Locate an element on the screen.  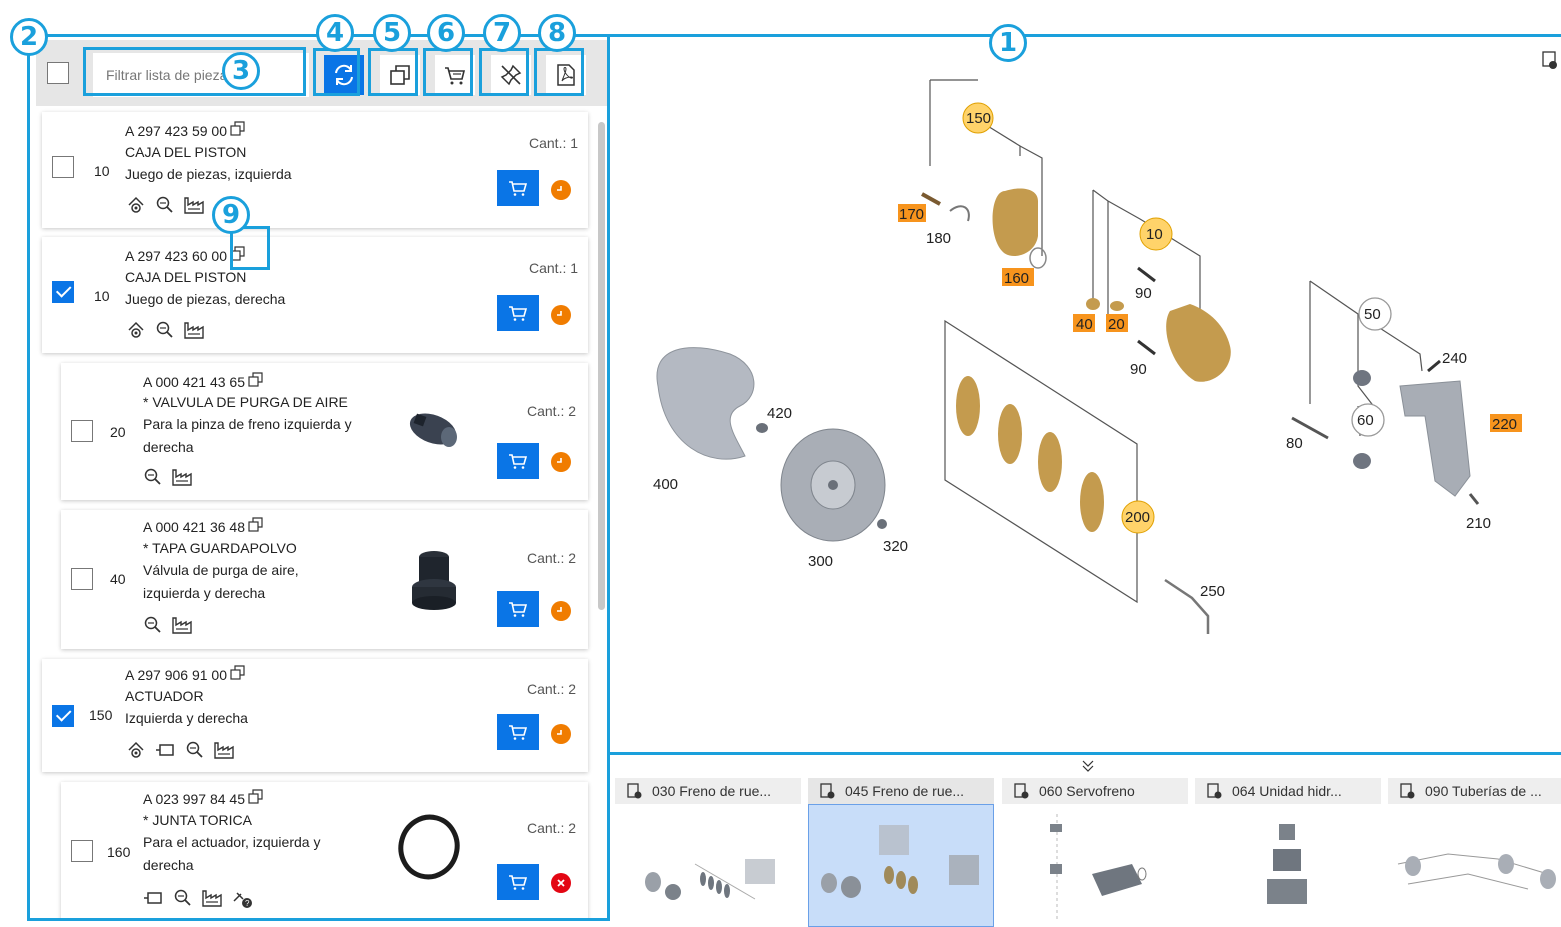
part-name: * JUNTA TORICA is located at coordinates (197, 820).